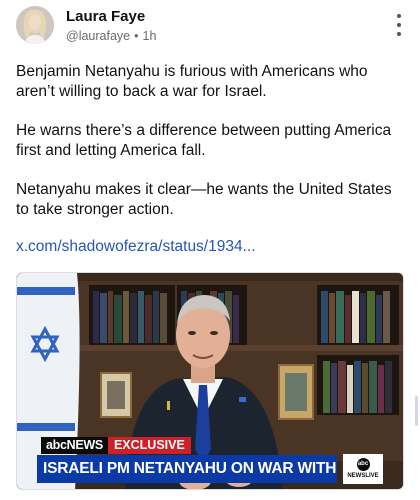  Describe the element at coordinates (149, 36) in the screenshot. I see `post-time: 1h` at that location.